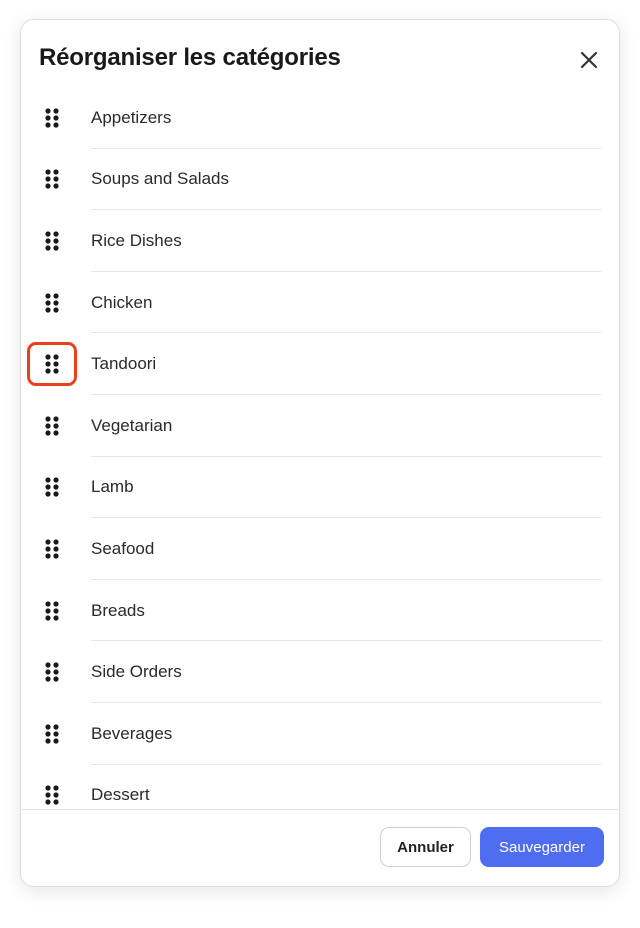 Image resolution: width=640 pixels, height=928 pixels. What do you see at coordinates (425, 847) in the screenshot?
I see `cancel-button: Annuler` at bounding box center [425, 847].